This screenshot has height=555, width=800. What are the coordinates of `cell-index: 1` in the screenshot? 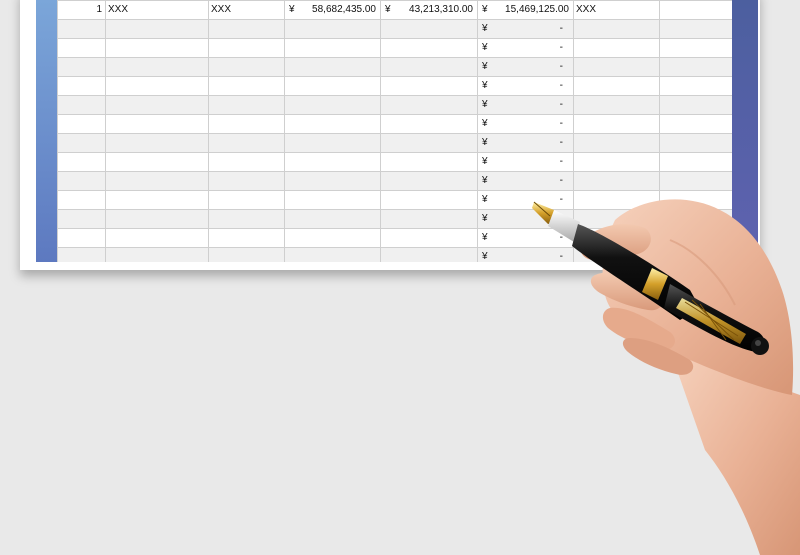 It's located at (81, 10).